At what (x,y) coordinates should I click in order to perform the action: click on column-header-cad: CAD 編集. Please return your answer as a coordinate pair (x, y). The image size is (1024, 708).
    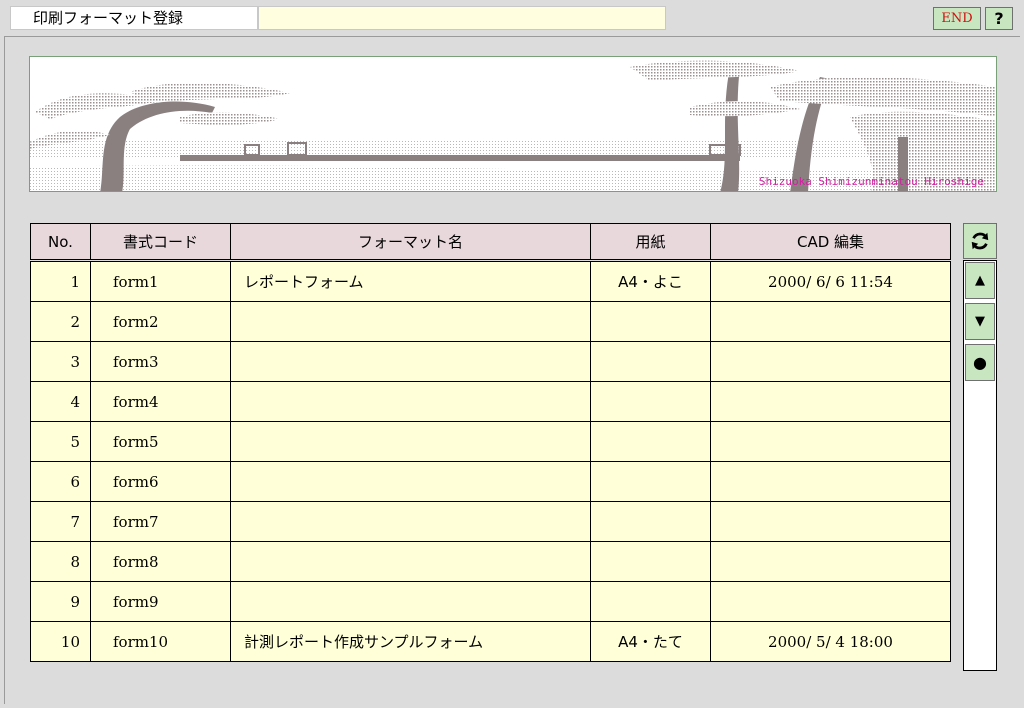
    Looking at the image, I should click on (830, 241).